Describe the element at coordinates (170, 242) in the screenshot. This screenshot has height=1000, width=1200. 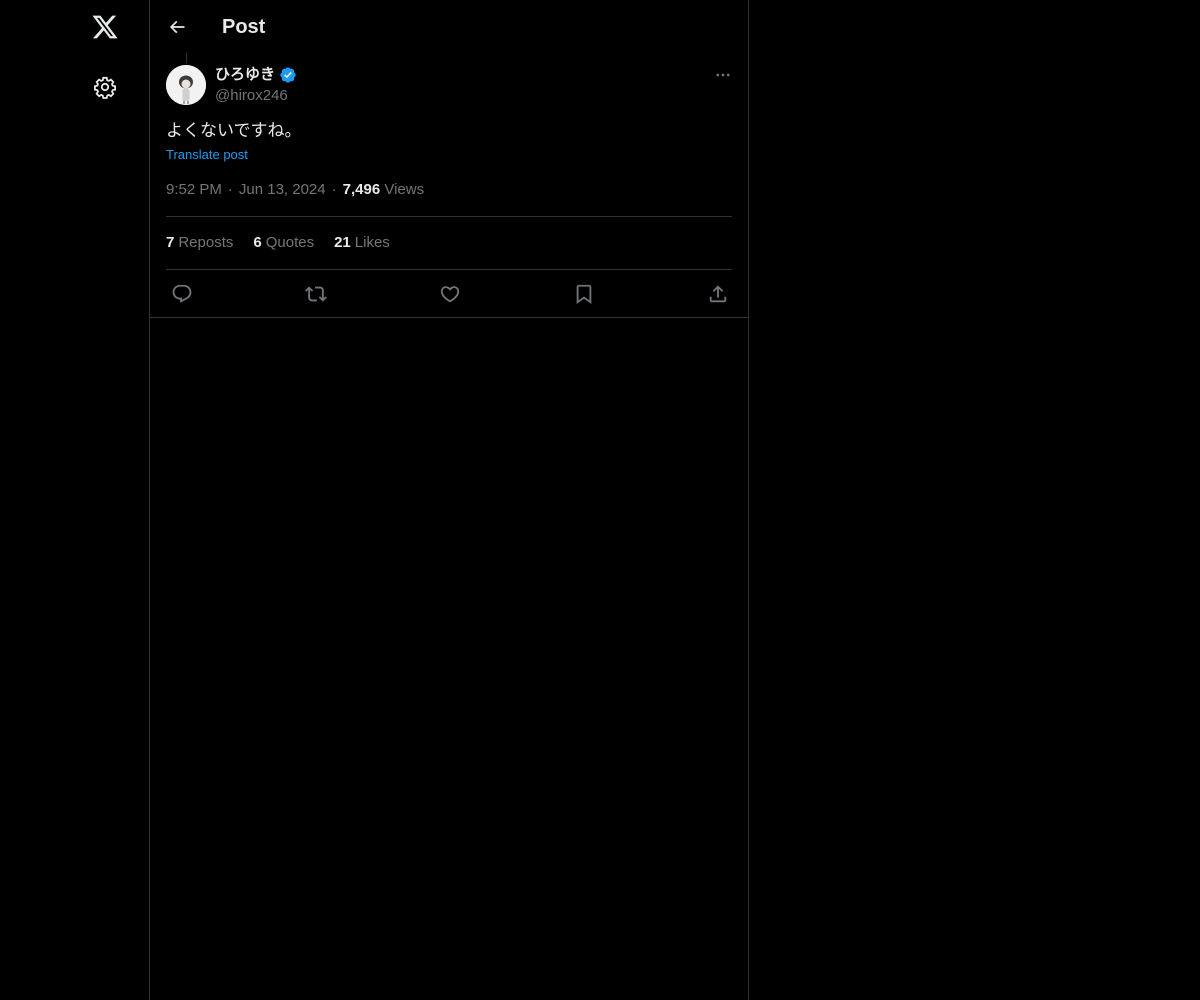
I see `reposts-count: 7` at that location.